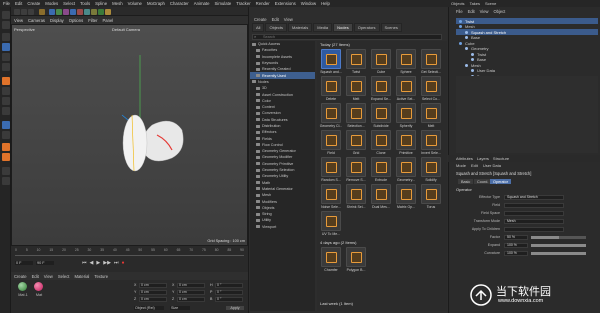  What do you see at coordinates (492, 166) in the screenshot?
I see `attr-menu-item: User Data` at bounding box center [492, 166].